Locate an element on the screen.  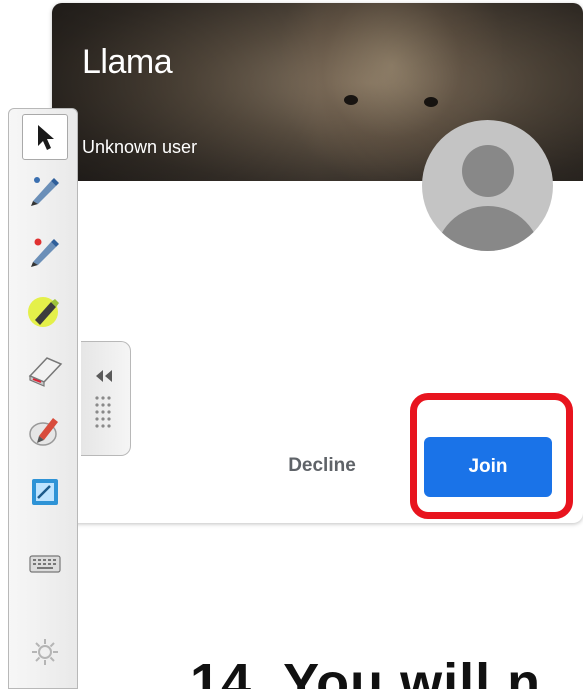
cursor-arrow-icon is located at coordinates (45, 137).